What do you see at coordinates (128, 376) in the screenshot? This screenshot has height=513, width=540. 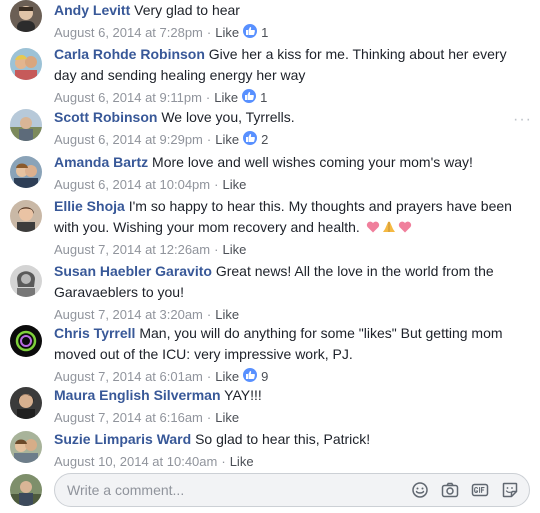 I see `comment-timestamp: August 7, 2014 at 6:01am` at bounding box center [128, 376].